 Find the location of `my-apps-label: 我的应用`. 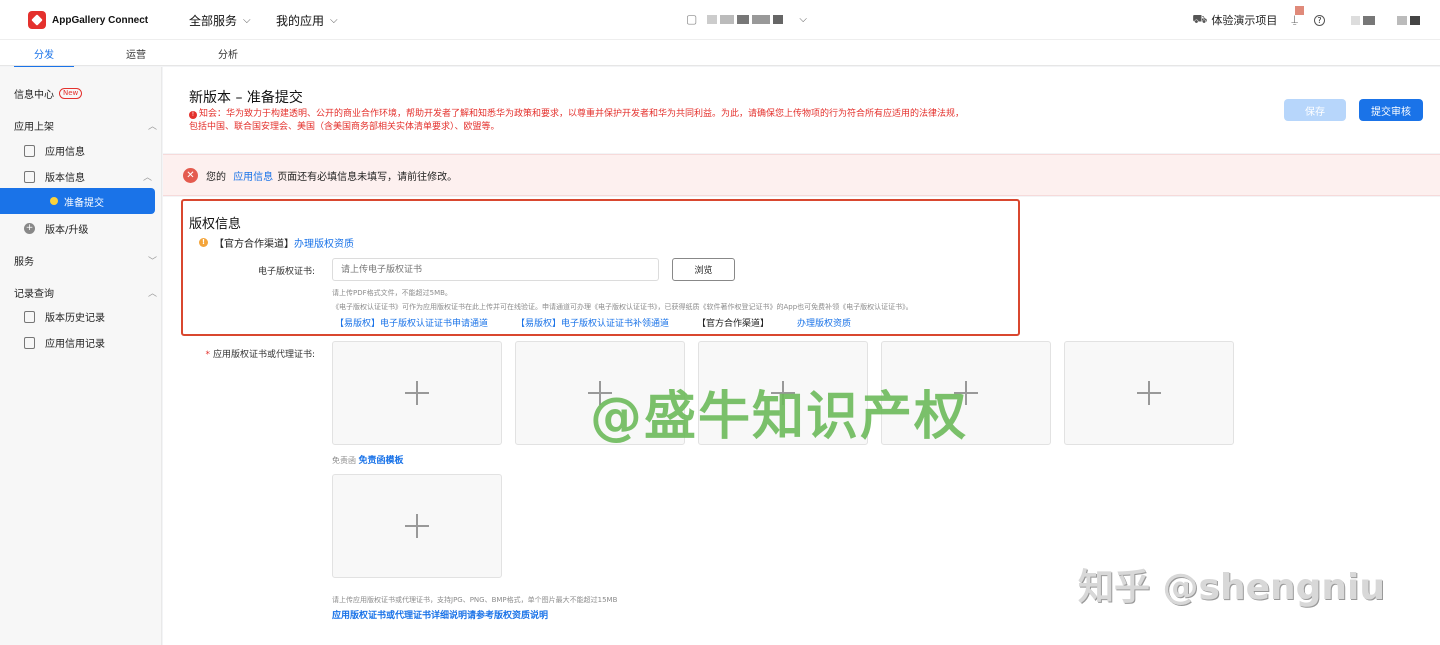

my-apps-label: 我的应用 is located at coordinates (300, 21).